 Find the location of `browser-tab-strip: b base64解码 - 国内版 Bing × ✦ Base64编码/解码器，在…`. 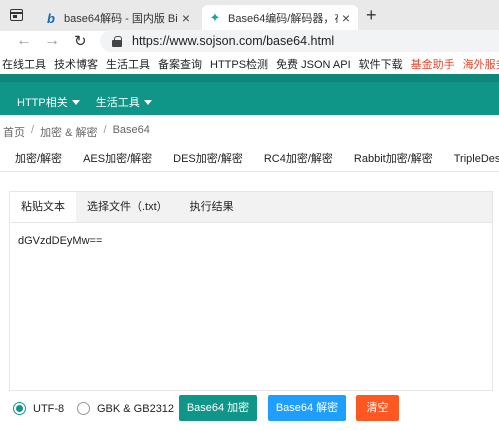

browser-tab-strip: b base64解码 - 国内版 Bing × ✦ Base64编码/解码器，在… is located at coordinates (249, 15).